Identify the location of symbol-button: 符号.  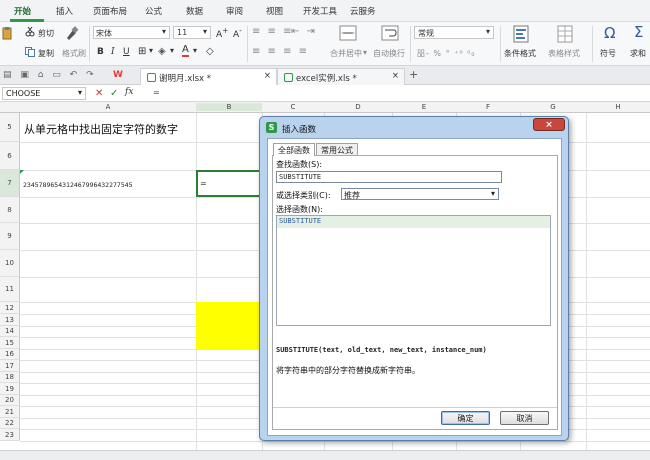
(608, 53).